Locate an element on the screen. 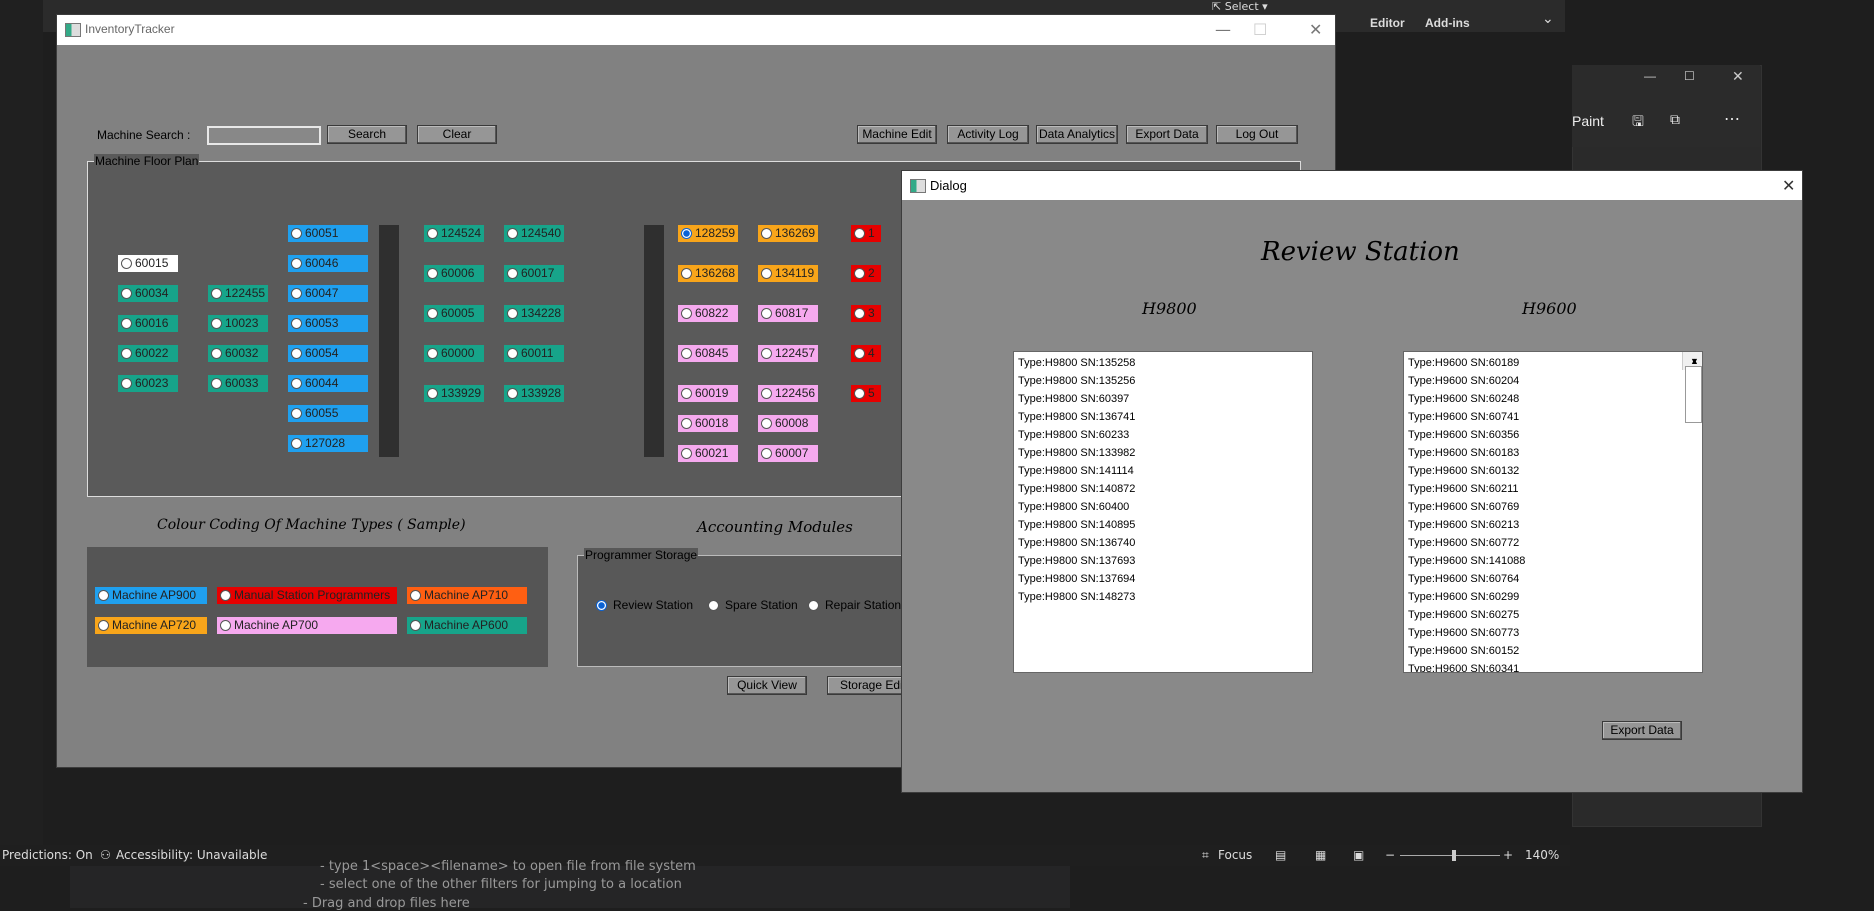 Image resolution: width=1874 pixels, height=911 pixels. list-item: Type:H9800 SN:137694 is located at coordinates (1163, 579).